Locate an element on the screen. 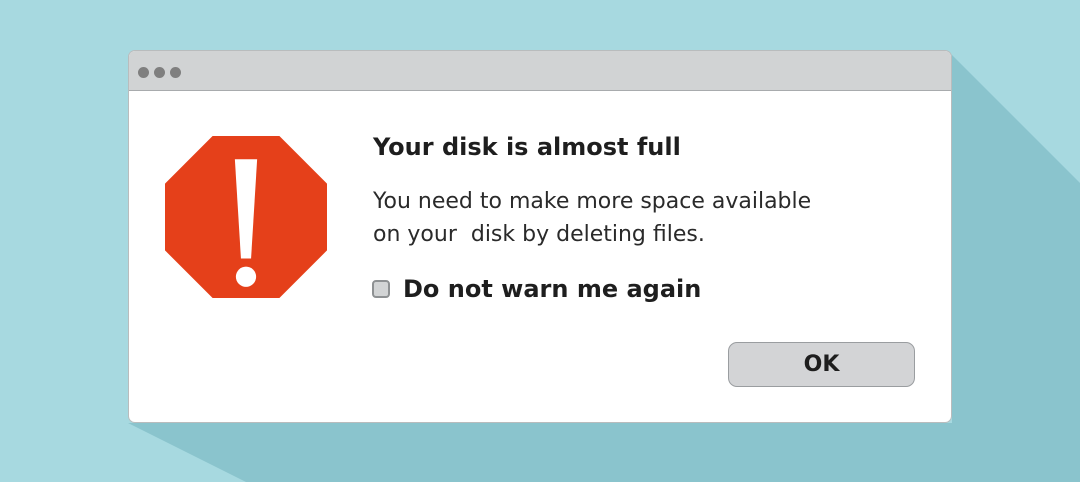  stop-warning-icon is located at coordinates (246, 217).